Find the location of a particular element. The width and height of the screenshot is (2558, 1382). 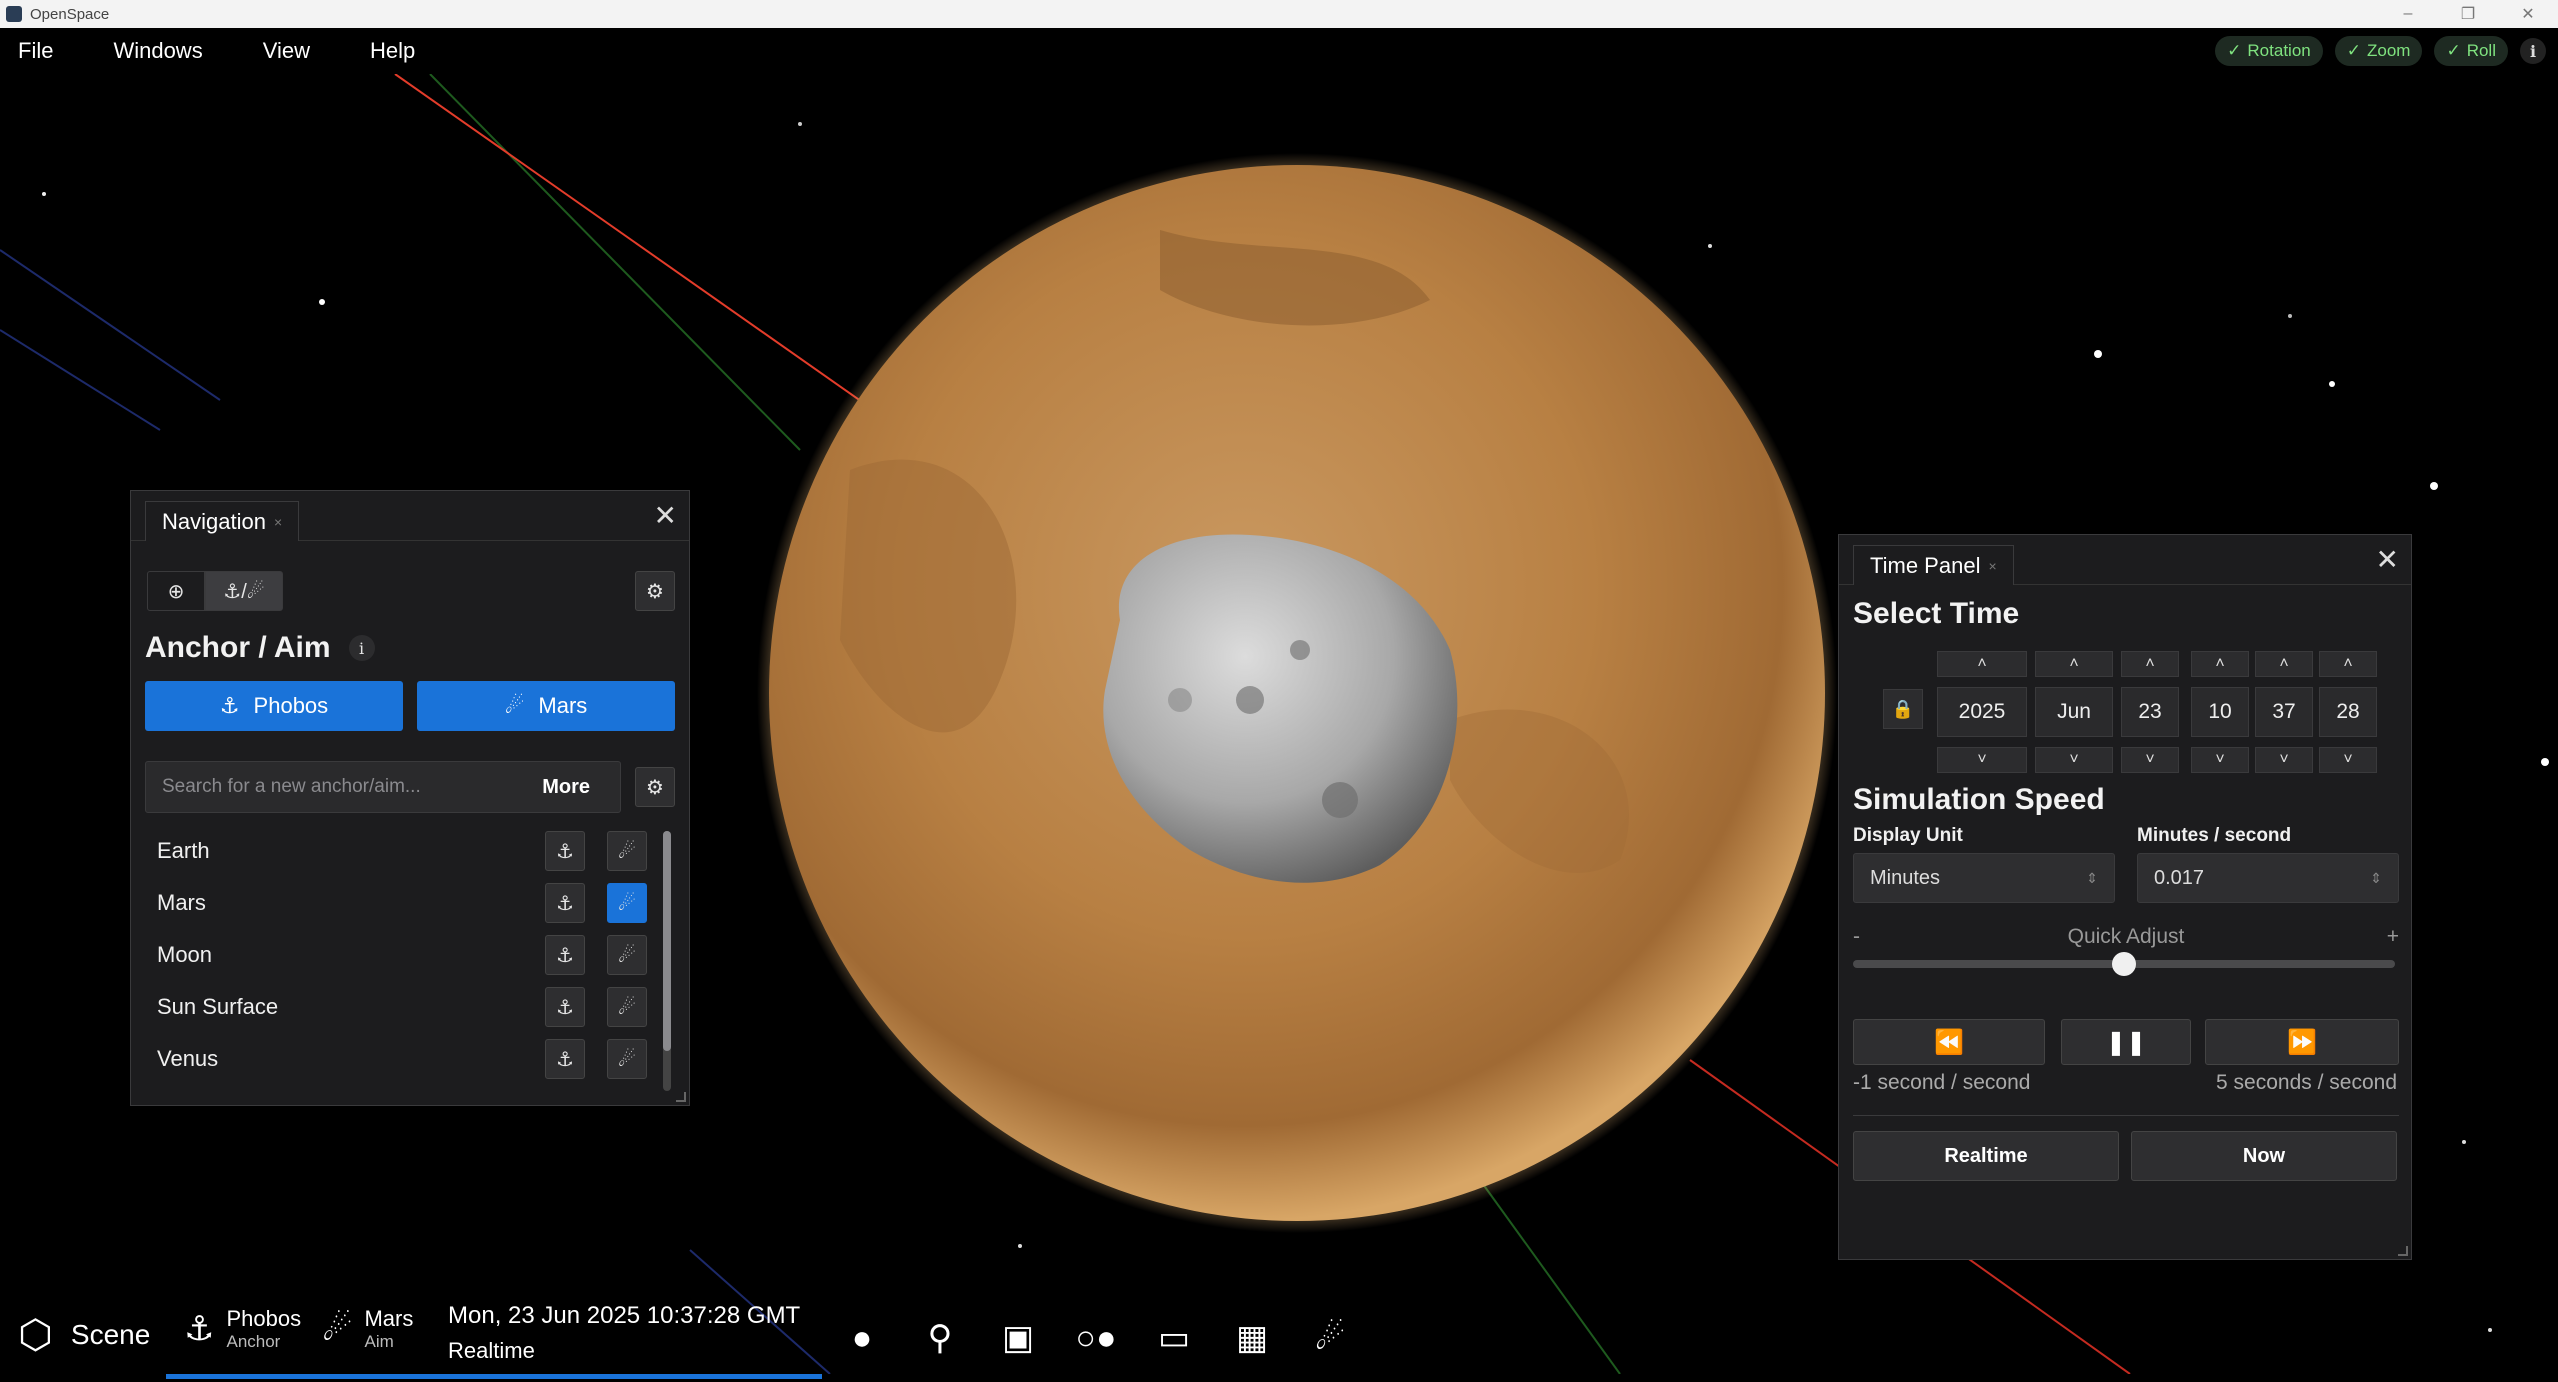

rotation-toggle: ✓ Rotation is located at coordinates (2269, 51).